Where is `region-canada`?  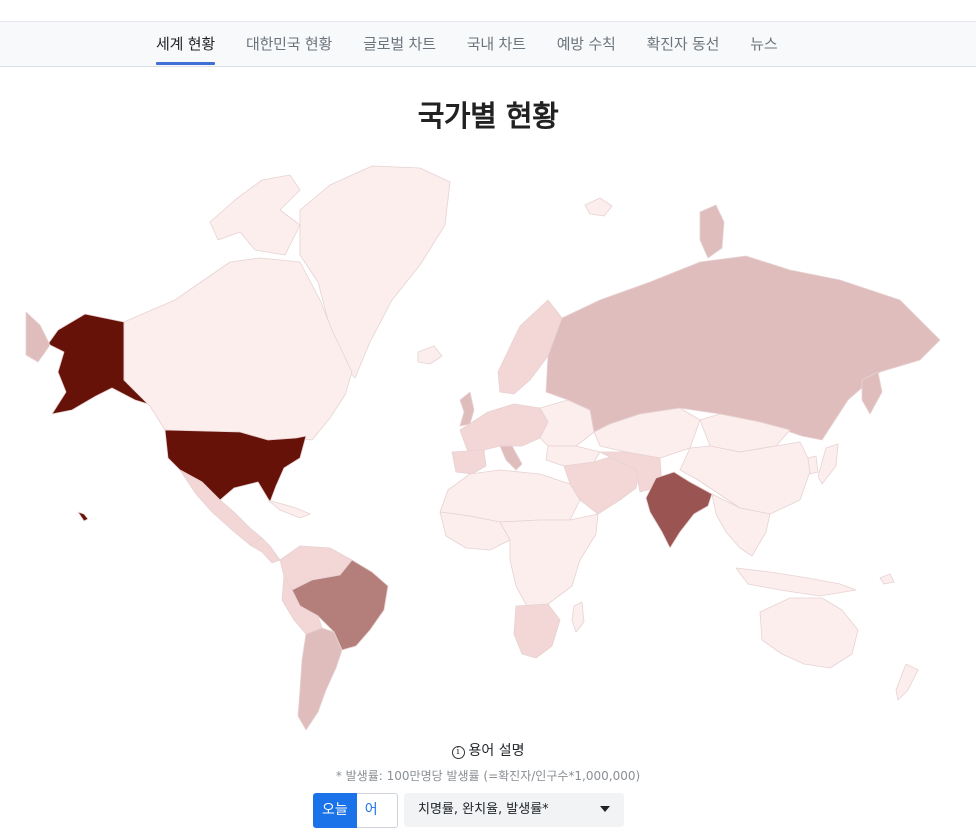 region-canada is located at coordinates (238, 349).